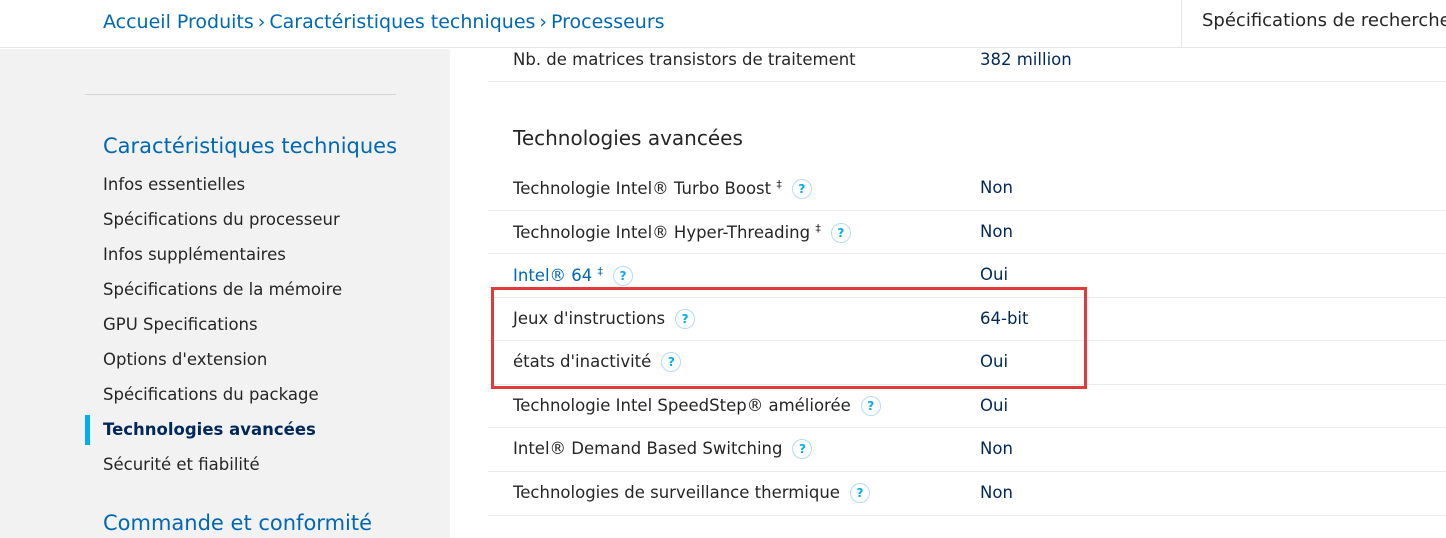 The image size is (1446, 538). I want to click on spec-label: Intel® Demand Based Switching?, so click(663, 449).